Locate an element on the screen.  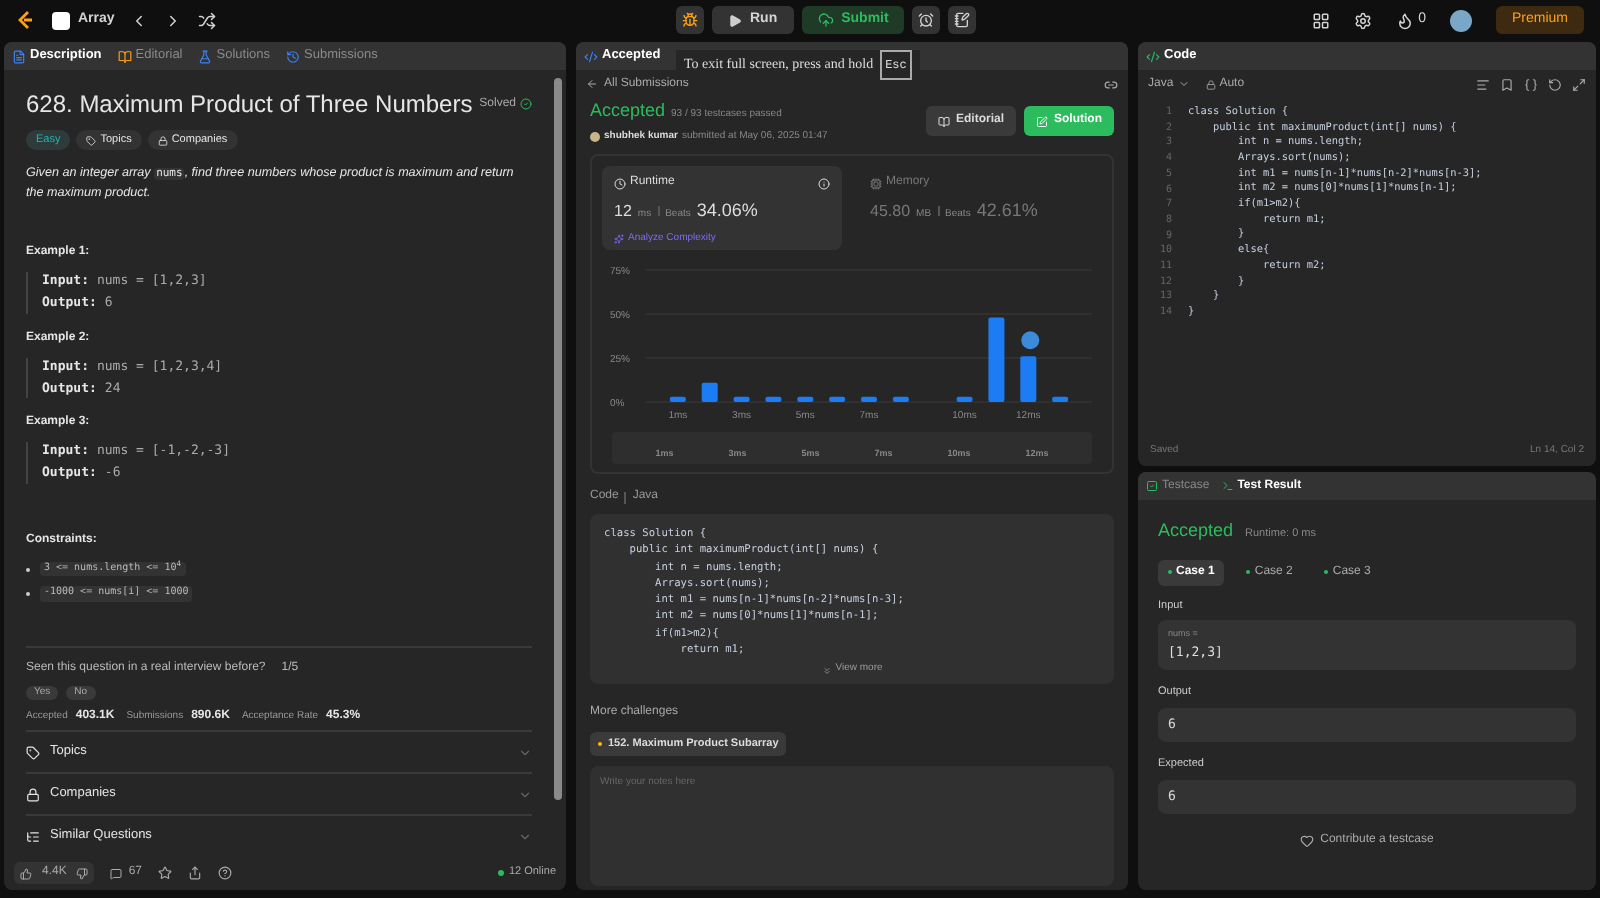
terminal-icon is located at coordinates (1227, 486).